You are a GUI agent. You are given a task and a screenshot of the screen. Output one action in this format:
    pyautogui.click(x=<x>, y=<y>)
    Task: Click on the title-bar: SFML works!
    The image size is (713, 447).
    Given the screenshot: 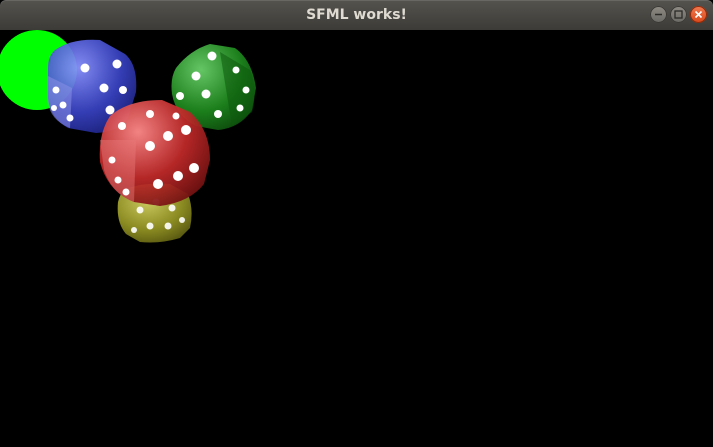 What is the action you would take?
    pyautogui.click(x=356, y=15)
    